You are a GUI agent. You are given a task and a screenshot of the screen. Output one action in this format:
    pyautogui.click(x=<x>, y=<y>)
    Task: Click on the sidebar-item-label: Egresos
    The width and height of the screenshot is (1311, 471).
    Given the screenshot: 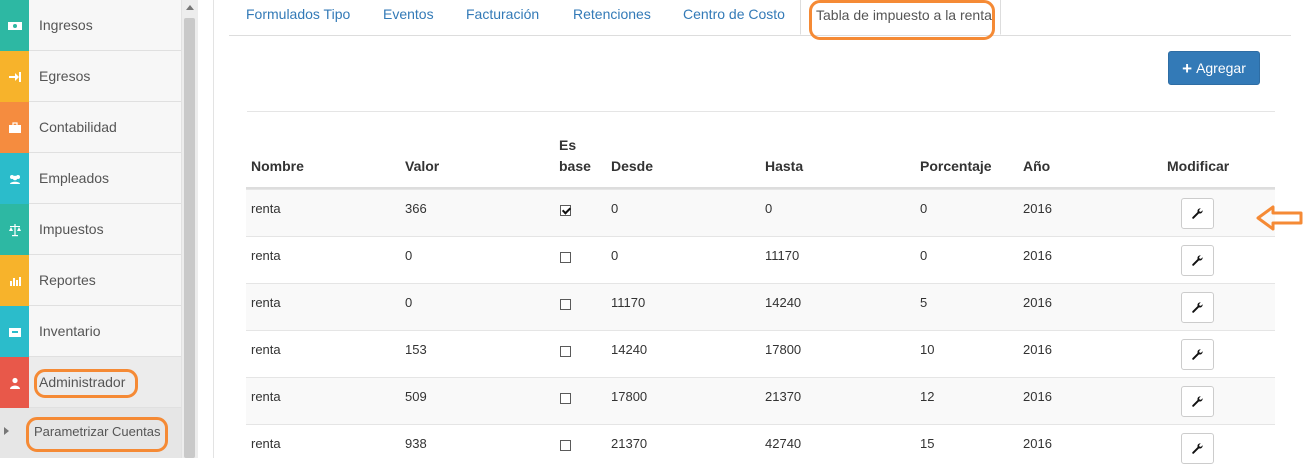 What is the action you would take?
    pyautogui.click(x=65, y=76)
    